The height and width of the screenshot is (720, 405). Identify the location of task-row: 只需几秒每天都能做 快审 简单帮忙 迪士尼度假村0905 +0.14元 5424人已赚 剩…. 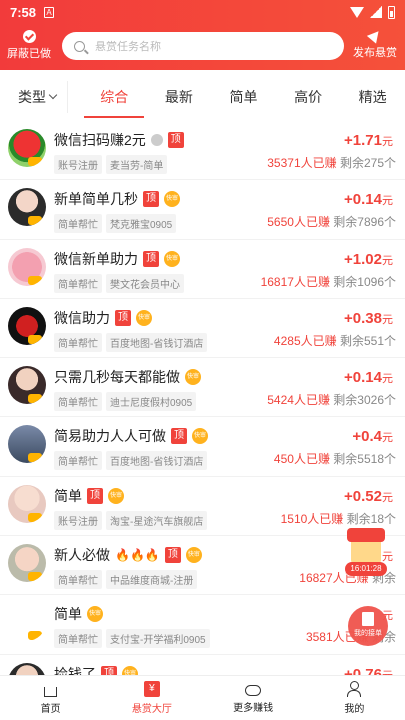
(202, 388).